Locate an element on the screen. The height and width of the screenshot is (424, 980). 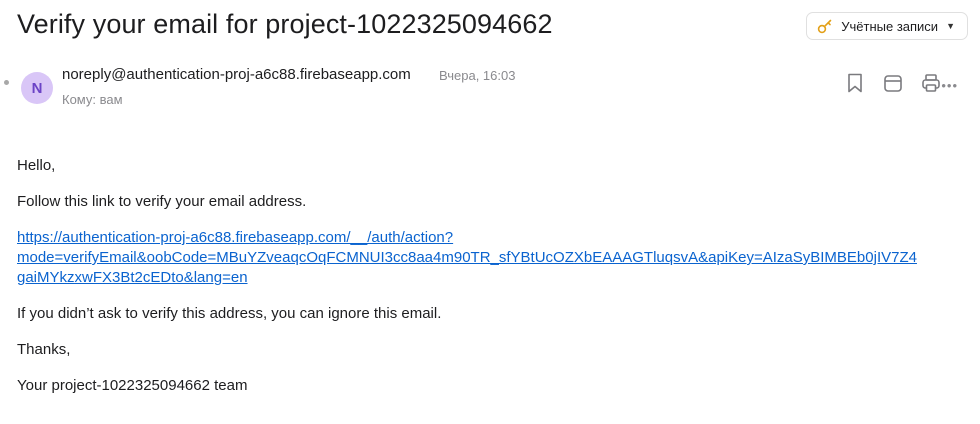
bookmark-icon is located at coordinates (855, 83).